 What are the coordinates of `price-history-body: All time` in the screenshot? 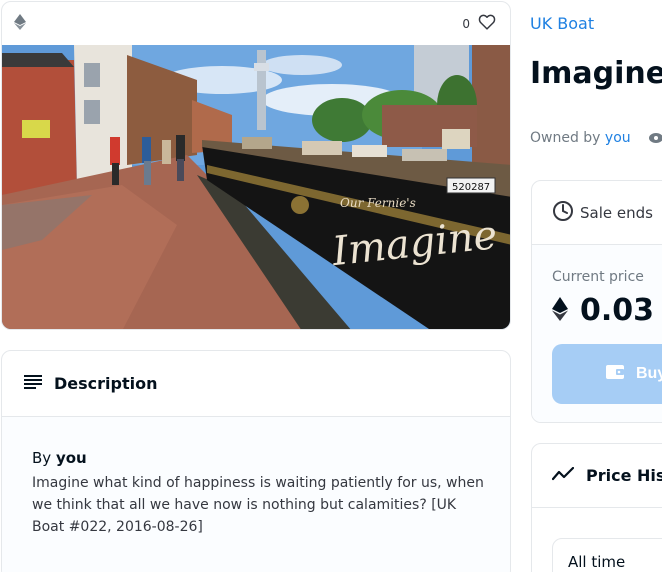 It's located at (597, 540).